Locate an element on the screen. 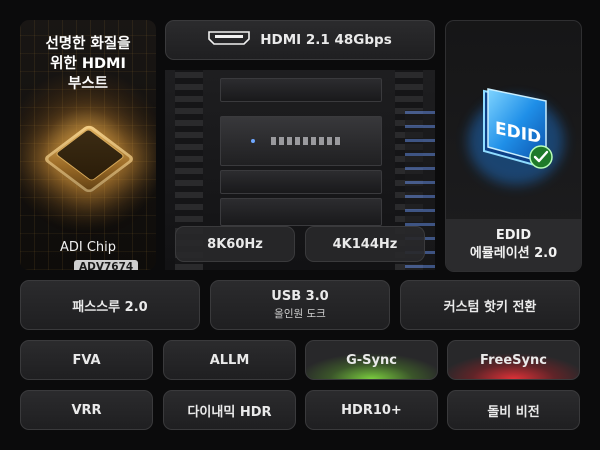 Image resolution: width=600 pixels, height=450 pixels. chip-name: ADI Chip is located at coordinates (88, 247).